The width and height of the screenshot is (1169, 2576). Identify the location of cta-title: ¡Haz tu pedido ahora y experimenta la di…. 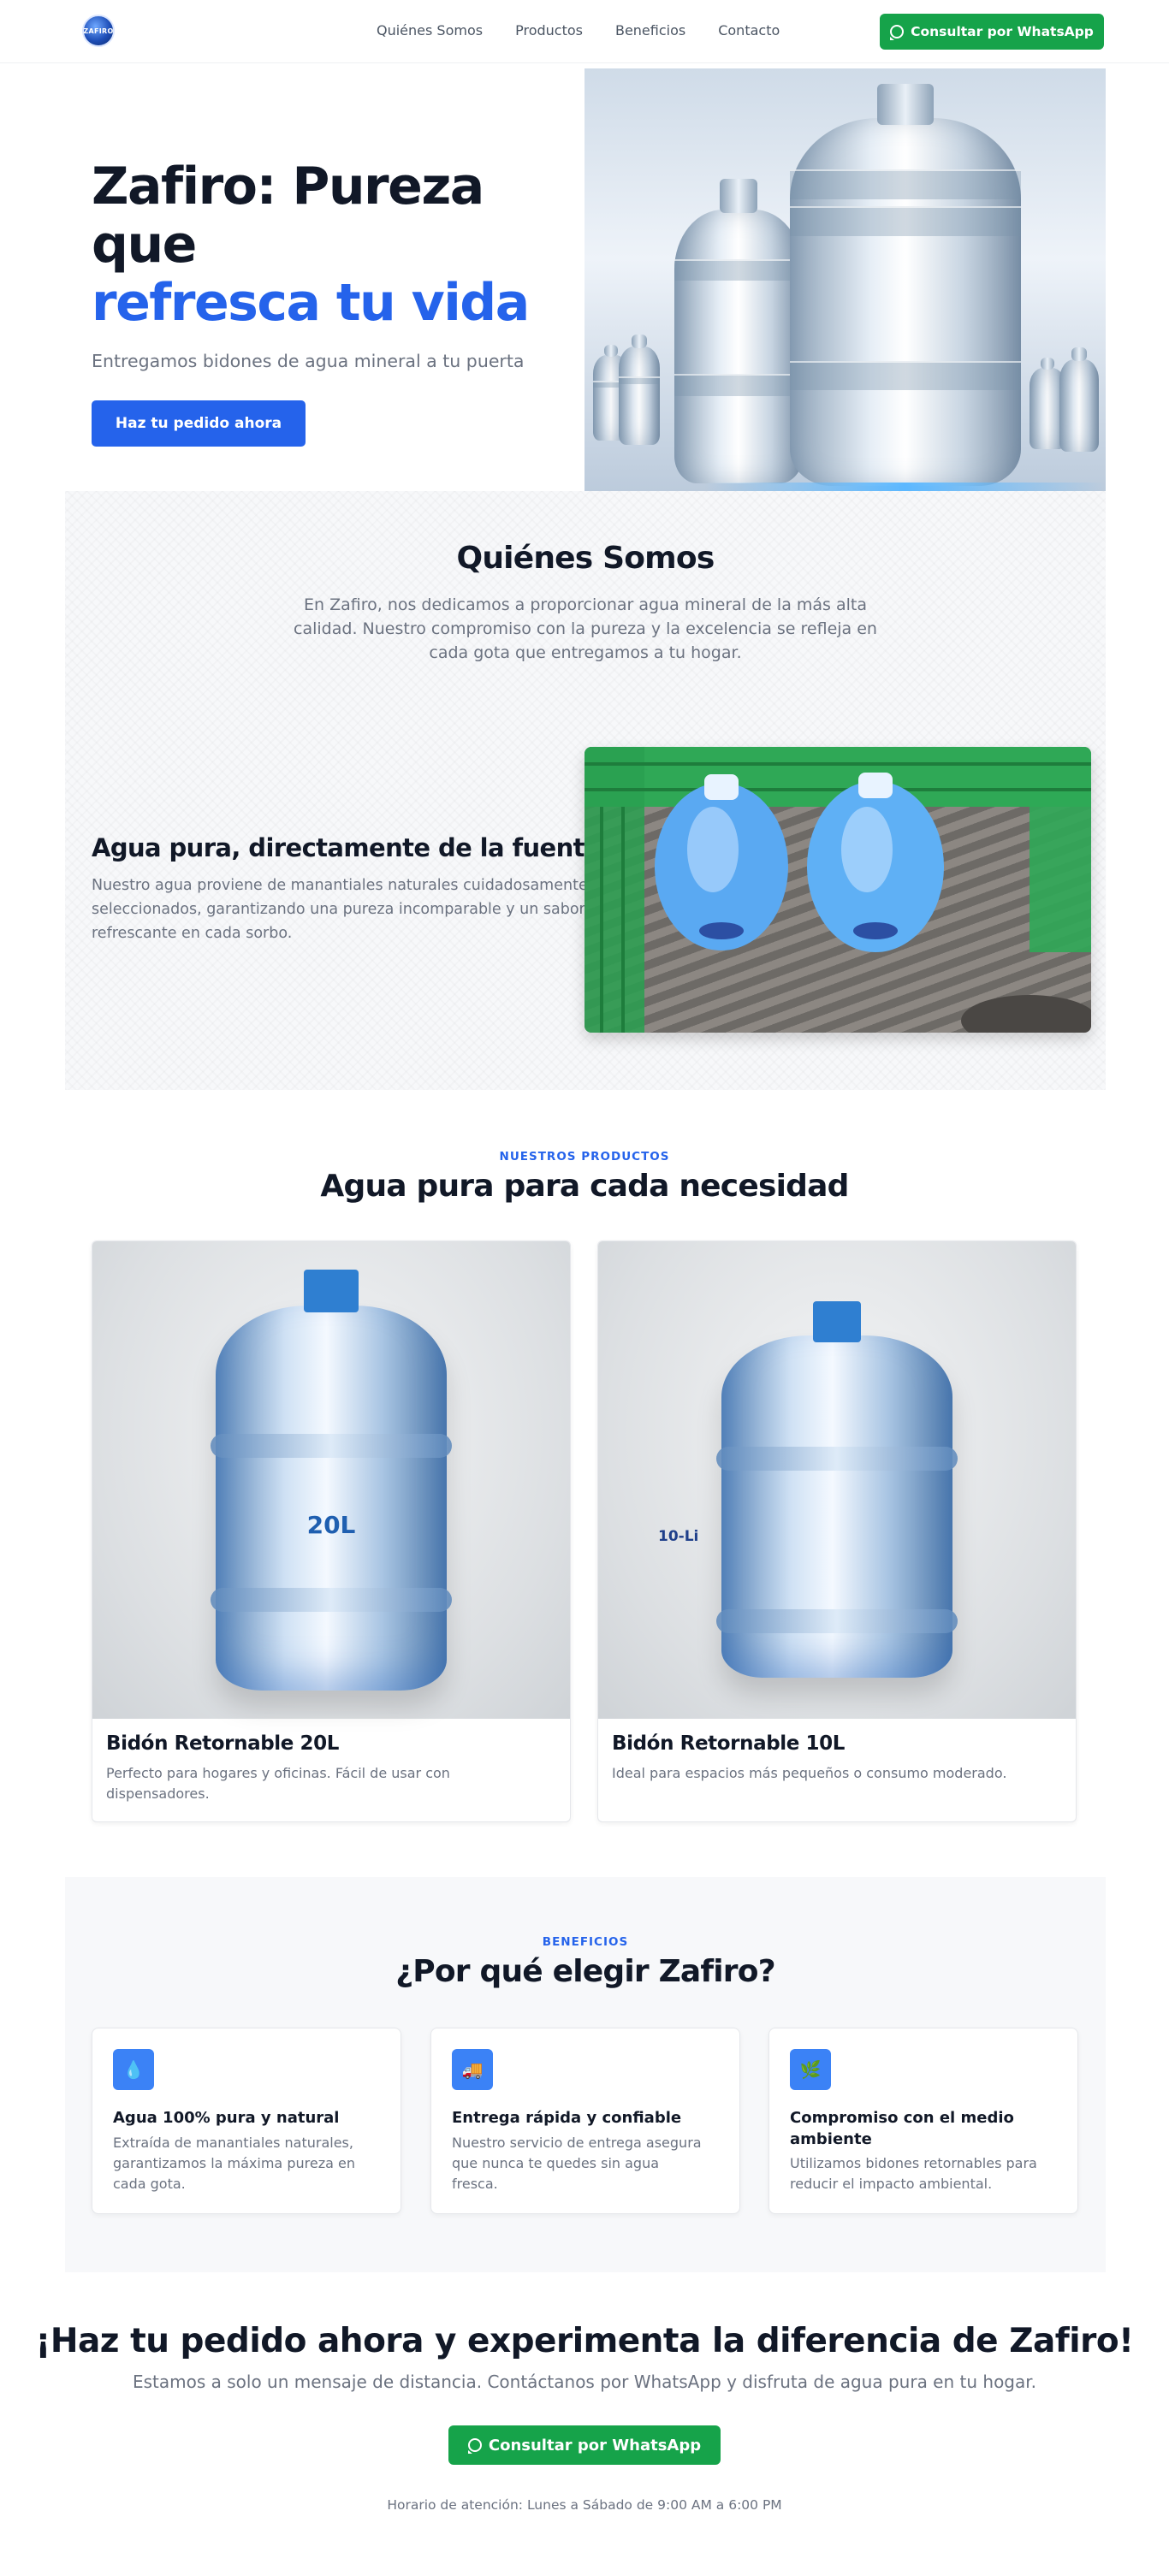
(584, 2341).